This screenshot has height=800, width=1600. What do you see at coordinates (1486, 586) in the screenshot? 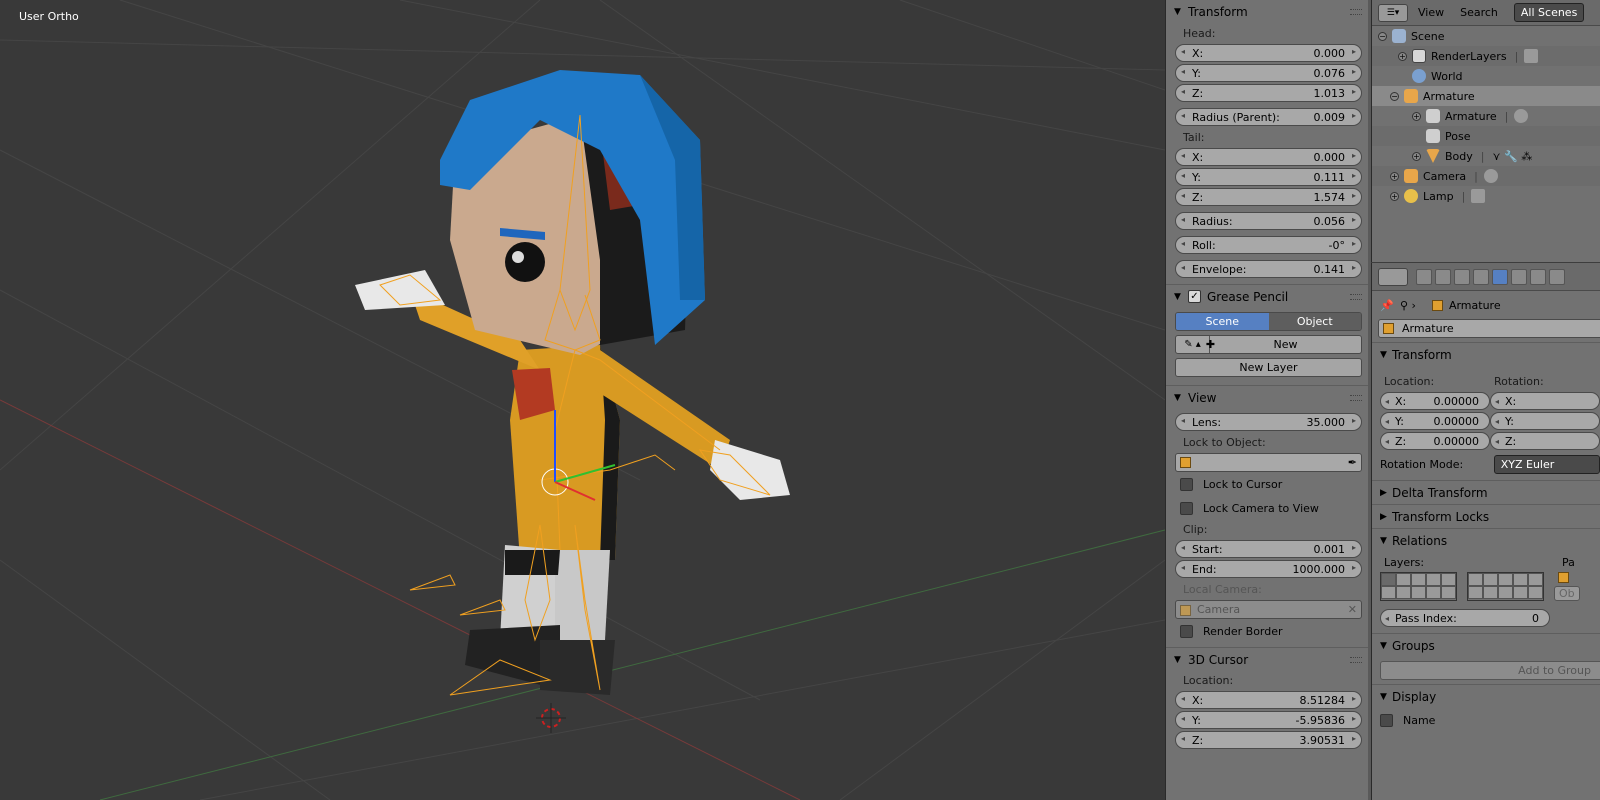
I see `layer-grid: Ob` at bounding box center [1486, 586].